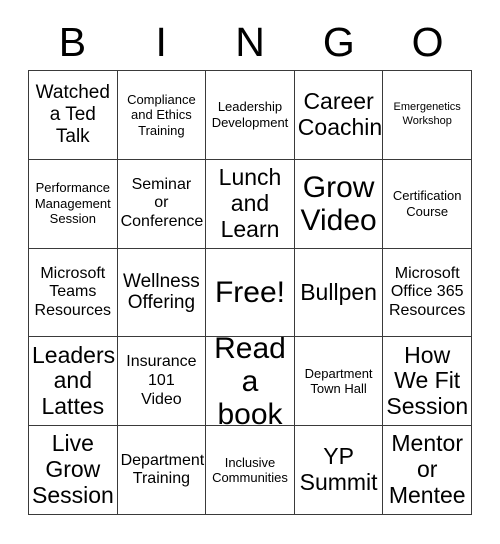  I want to click on bingo-cell-label: Inclusive Communities, so click(250, 470).